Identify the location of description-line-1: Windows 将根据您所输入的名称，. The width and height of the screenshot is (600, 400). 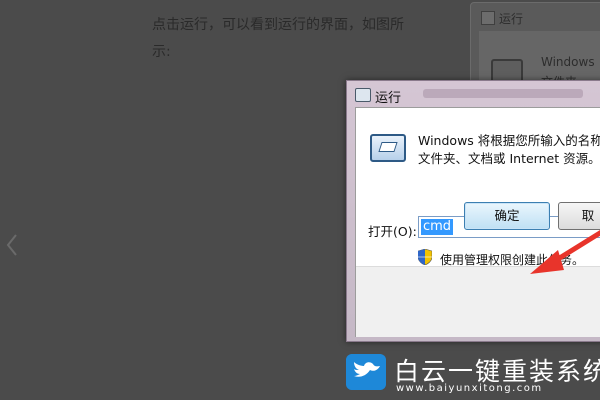
(509, 140).